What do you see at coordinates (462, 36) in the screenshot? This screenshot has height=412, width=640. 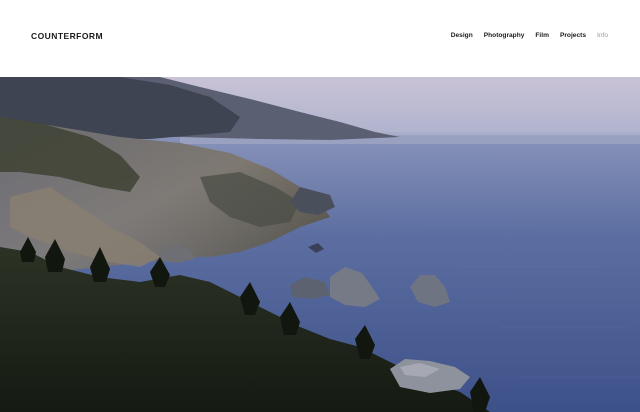 I see `nav-link-design: Design` at bounding box center [462, 36].